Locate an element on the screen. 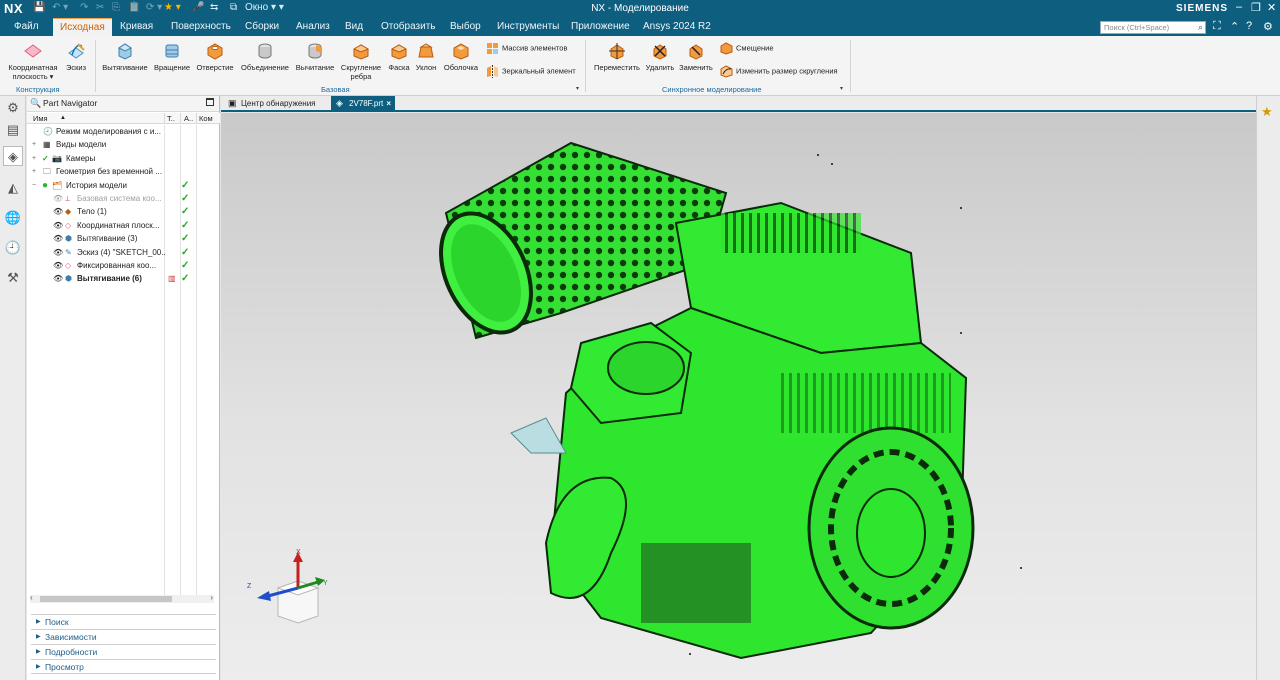 This screenshot has height=680, width=1280. collapse-ribbon-icon: ⌃ is located at coordinates (1234, 26).